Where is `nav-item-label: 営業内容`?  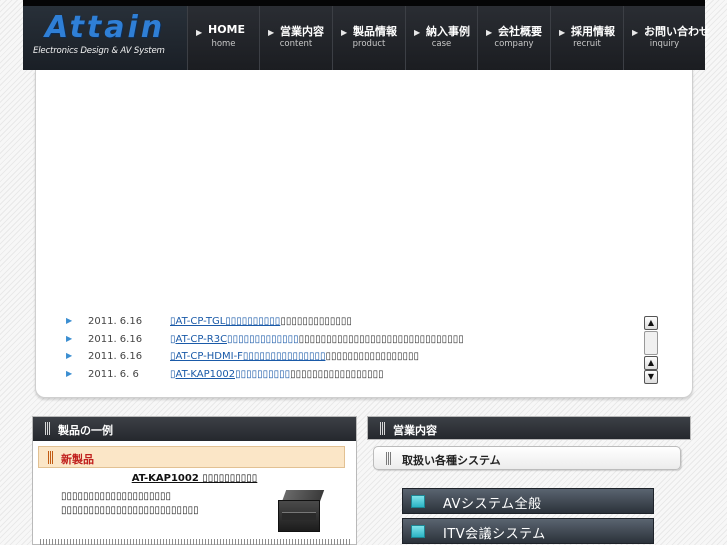 nav-item-label: 営業内容 is located at coordinates (302, 31).